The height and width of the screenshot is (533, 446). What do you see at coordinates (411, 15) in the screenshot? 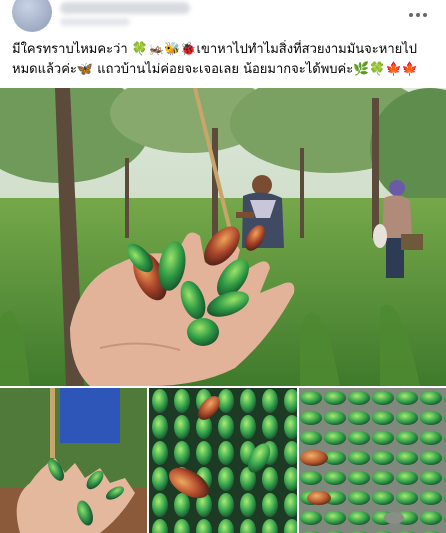
I see `more-dots-icon` at bounding box center [411, 15].